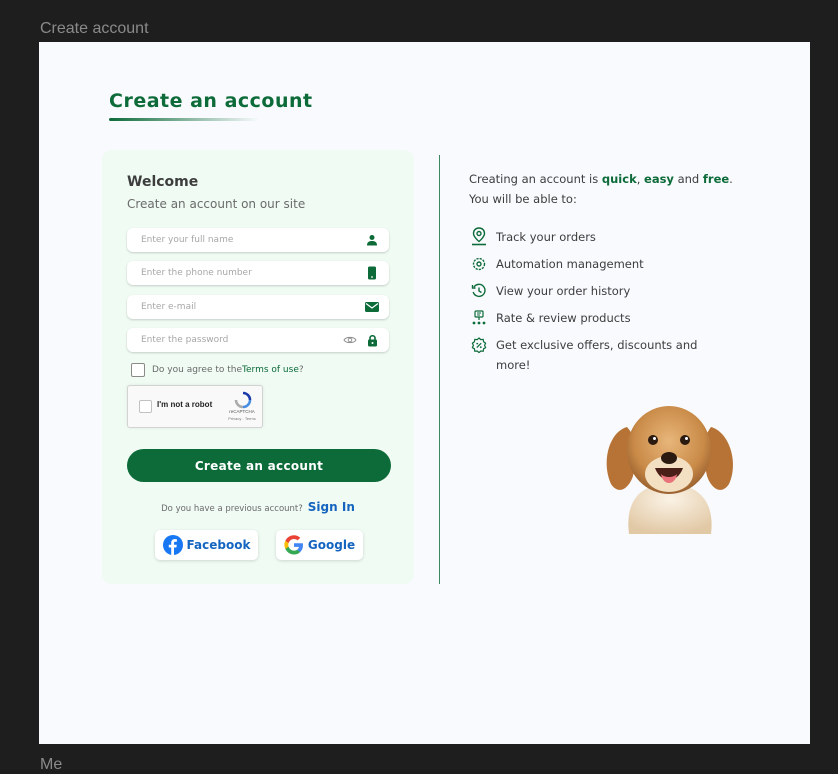 Image resolution: width=838 pixels, height=774 pixels. Describe the element at coordinates (372, 240) in the screenshot. I see `user-icon` at that location.